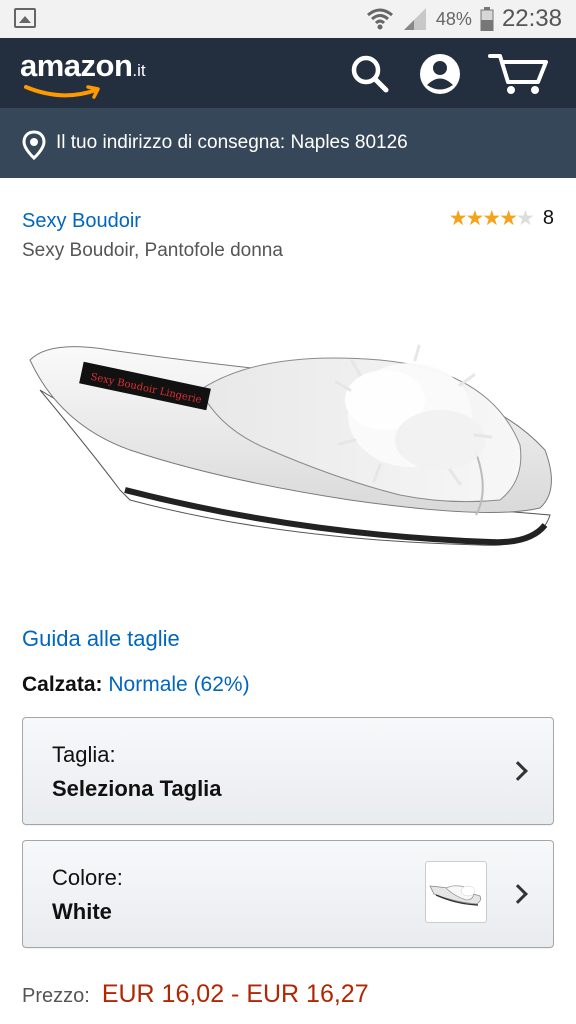  Describe the element at coordinates (87, 877) in the screenshot. I see `color-label: Colore:` at that location.